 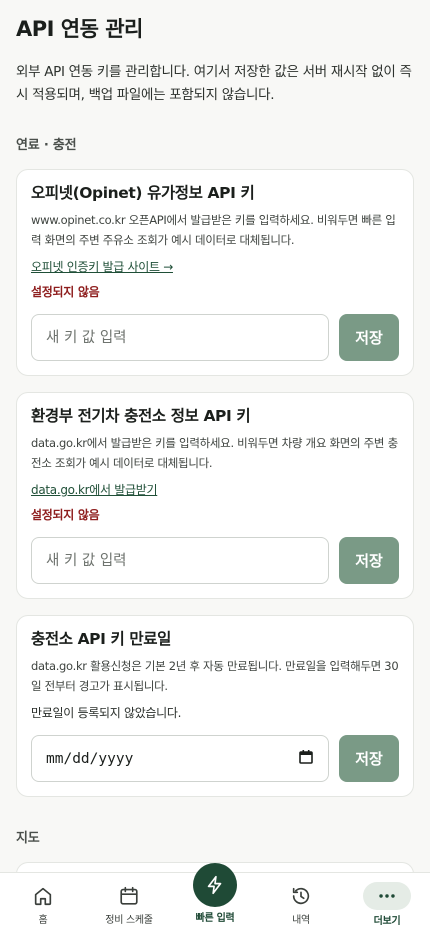 I want to click on nav-schedule: 정비 스케줄, so click(x=129, y=902).